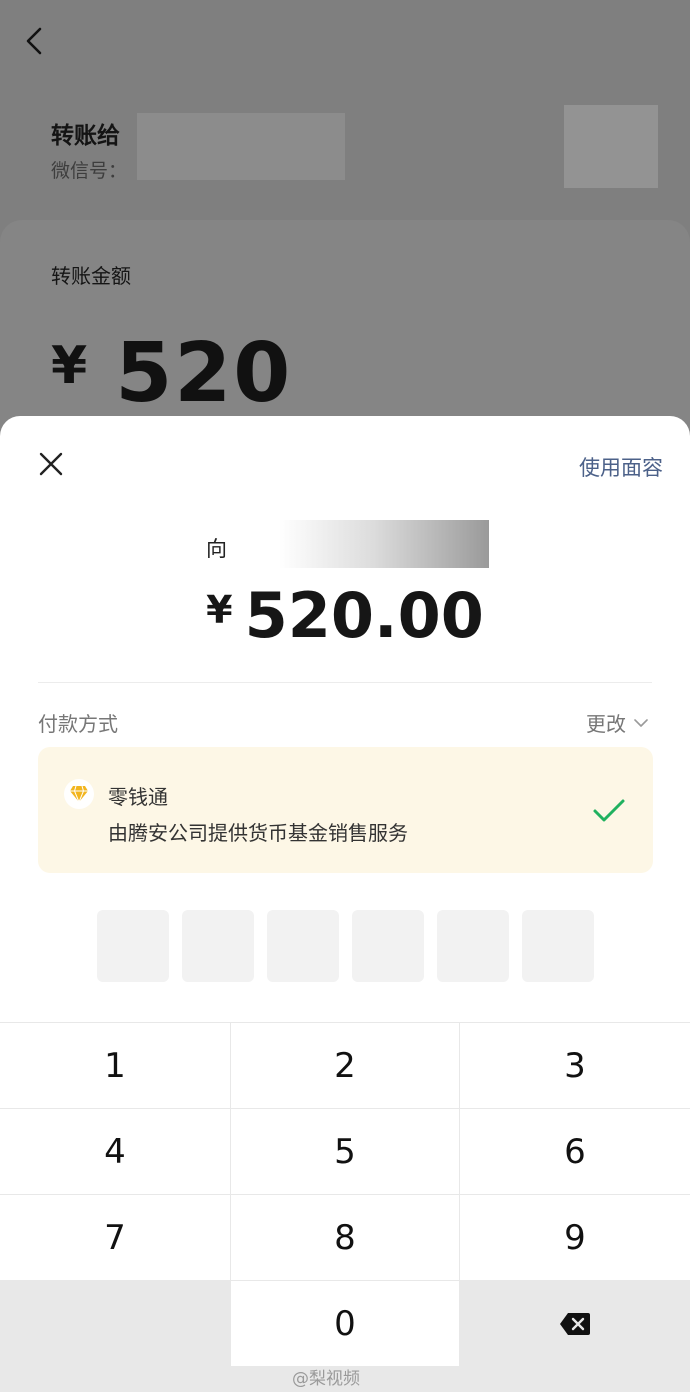 The image size is (690, 1392). Describe the element at coordinates (621, 467) in the screenshot. I see `use-face-id-button: 使用面容` at that location.